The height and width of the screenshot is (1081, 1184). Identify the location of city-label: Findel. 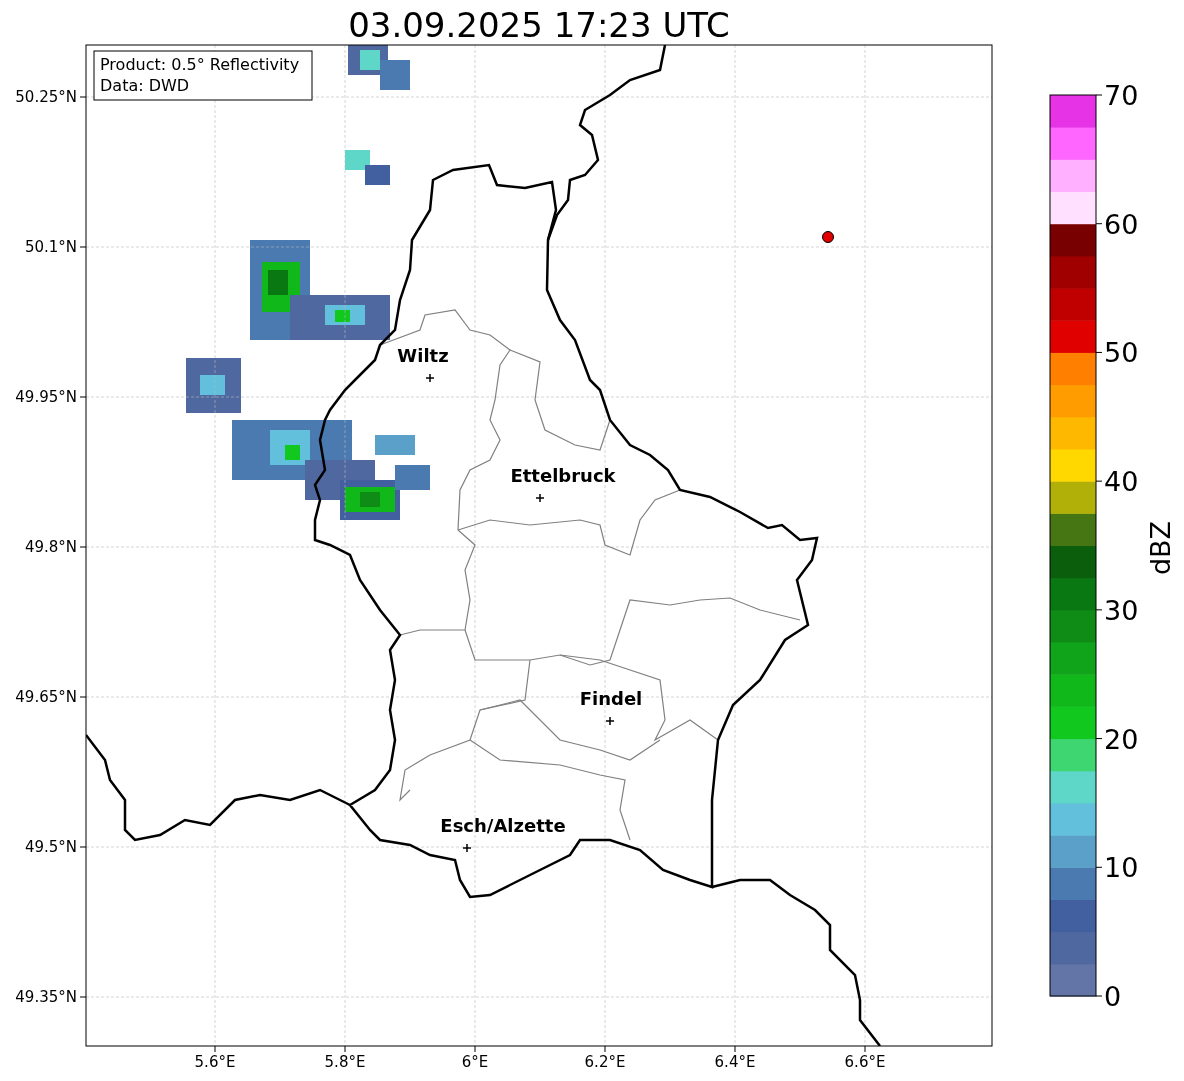
(611, 698).